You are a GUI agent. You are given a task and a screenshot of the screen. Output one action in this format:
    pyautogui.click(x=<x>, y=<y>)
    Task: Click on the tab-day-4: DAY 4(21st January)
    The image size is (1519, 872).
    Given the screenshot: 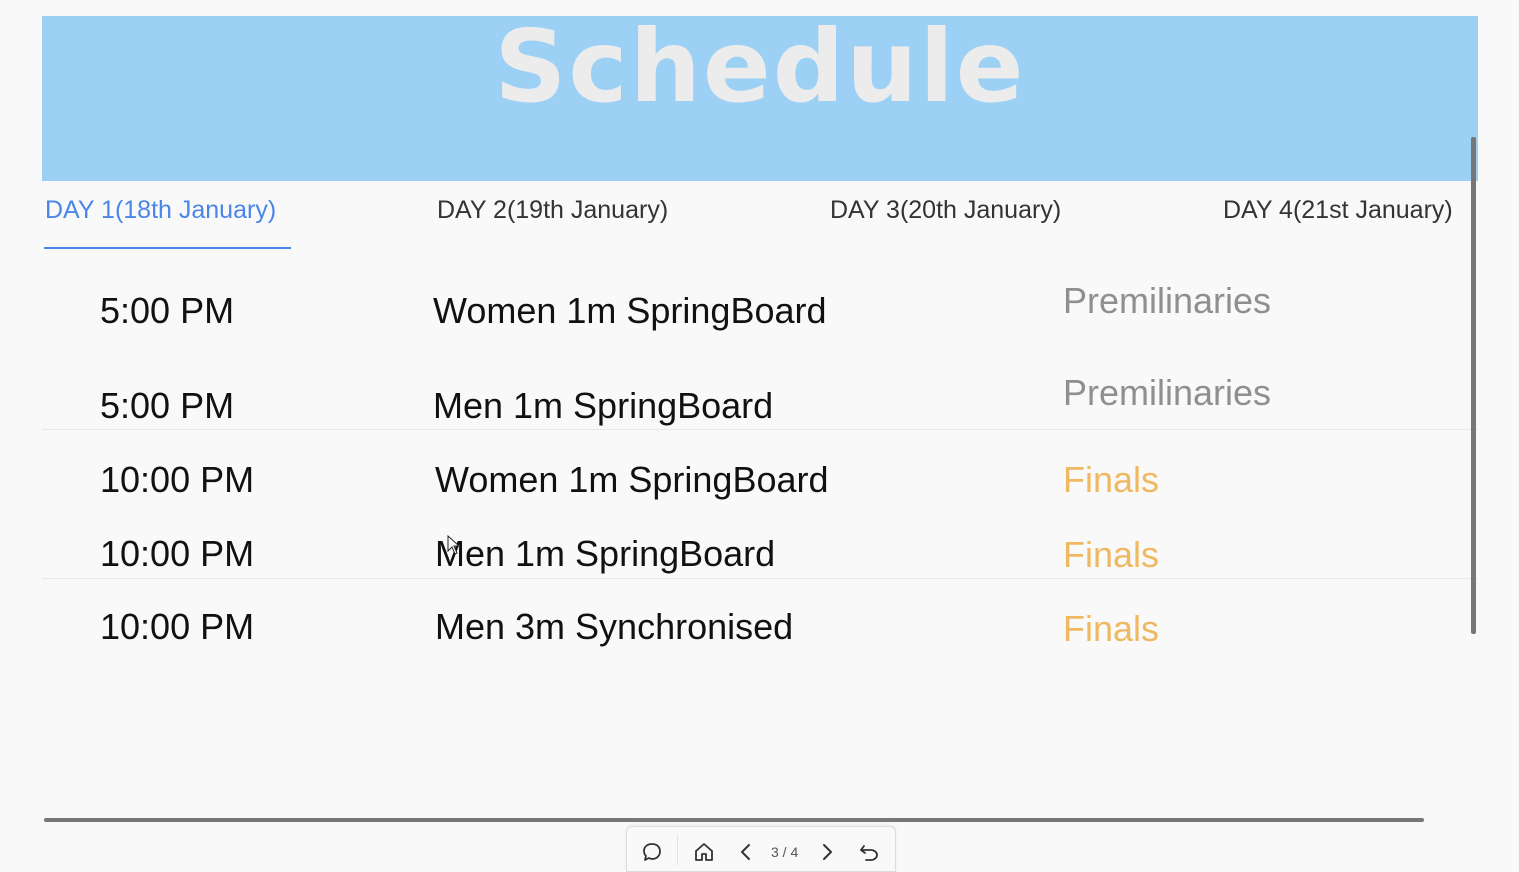 What is the action you would take?
    pyautogui.click(x=1338, y=210)
    